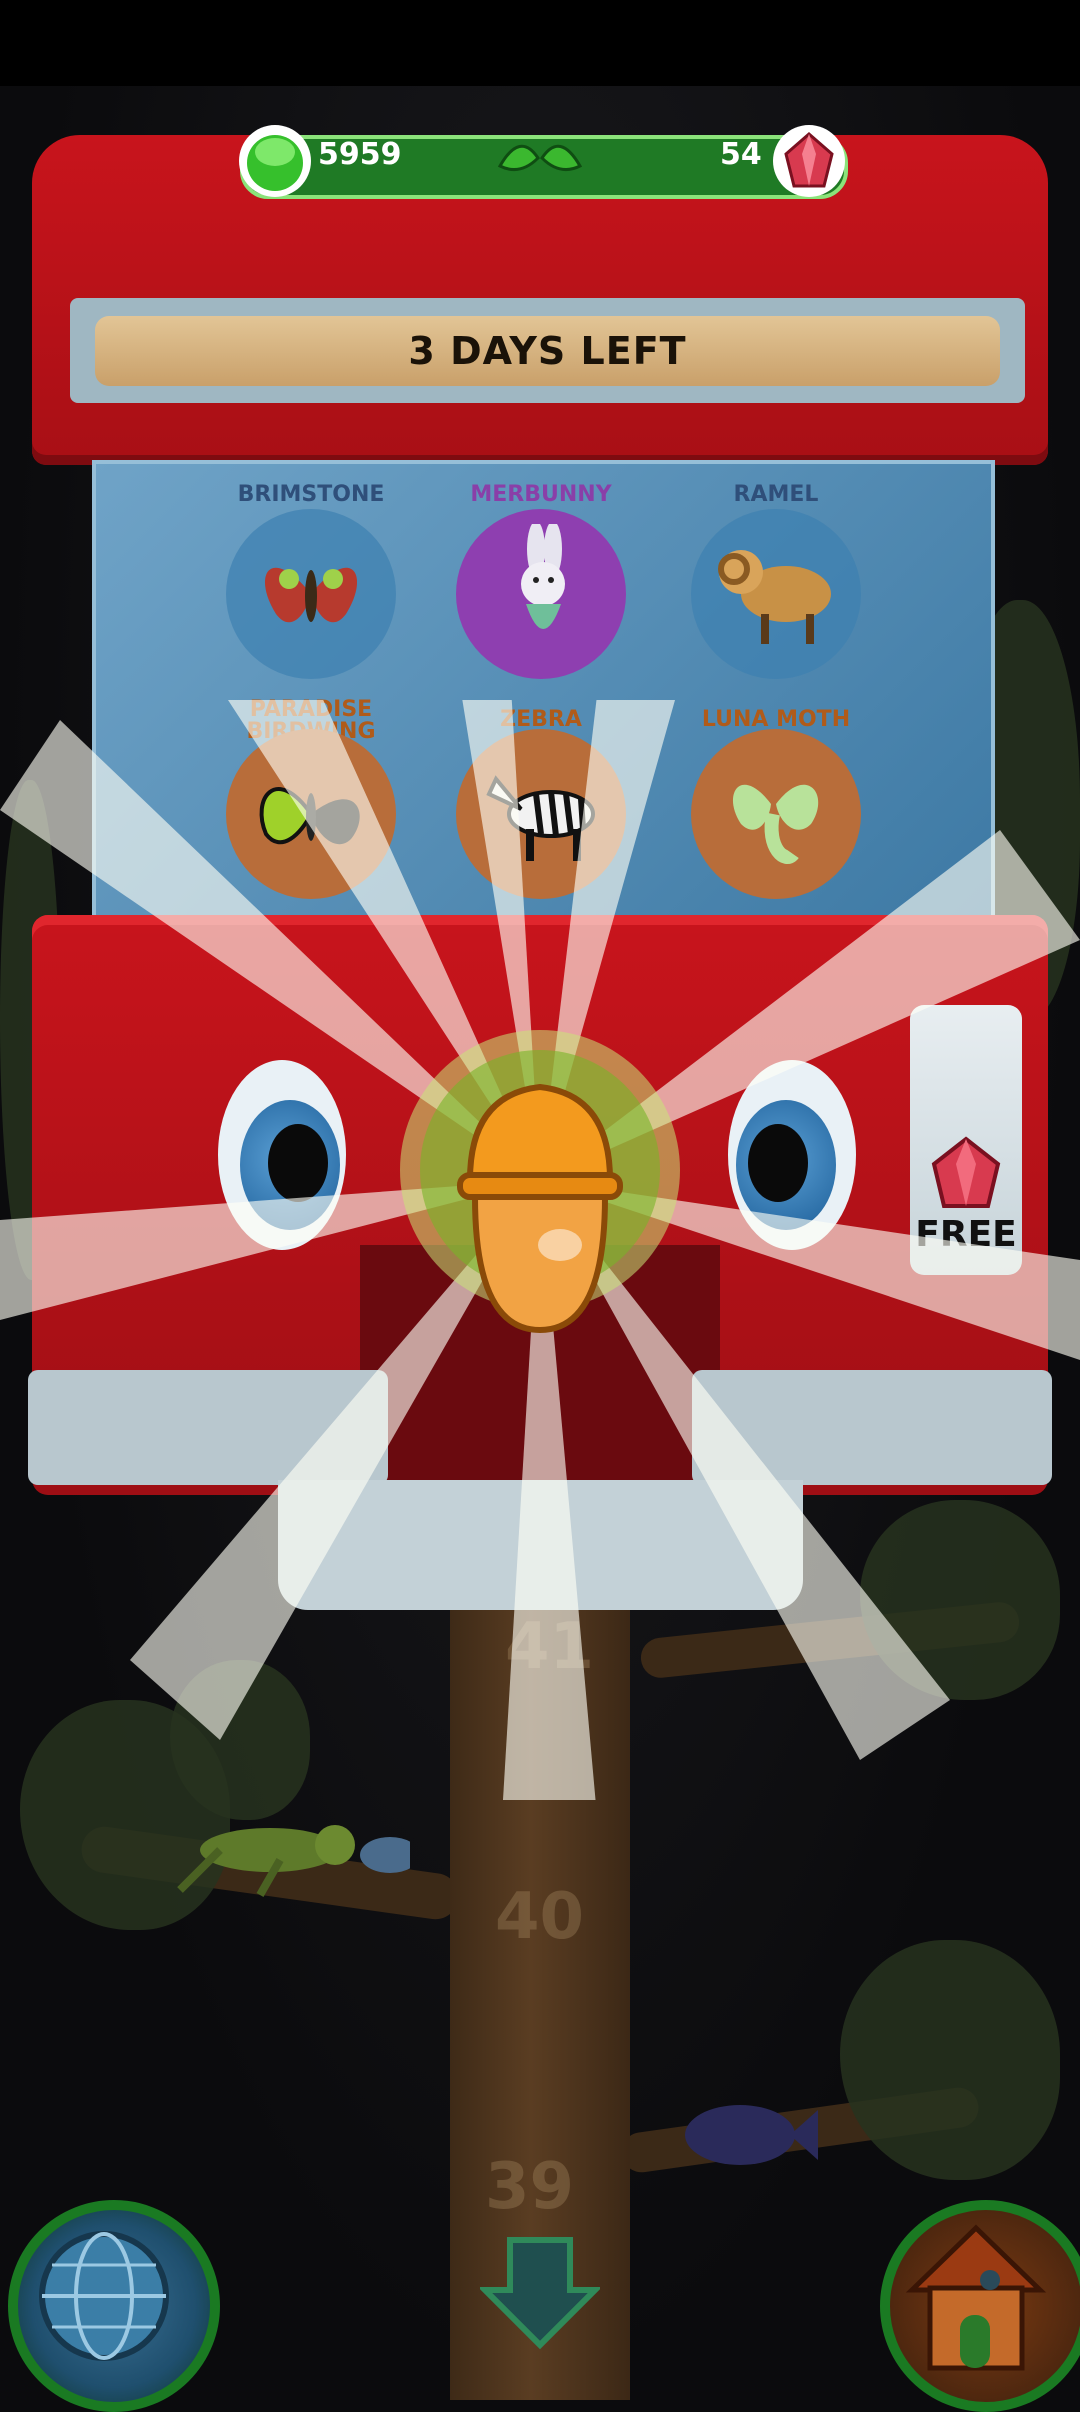 Image resolution: width=1080 pixels, height=2412 pixels. What do you see at coordinates (776, 719) in the screenshot?
I see `creature-label: LUNA MOTH` at bounding box center [776, 719].